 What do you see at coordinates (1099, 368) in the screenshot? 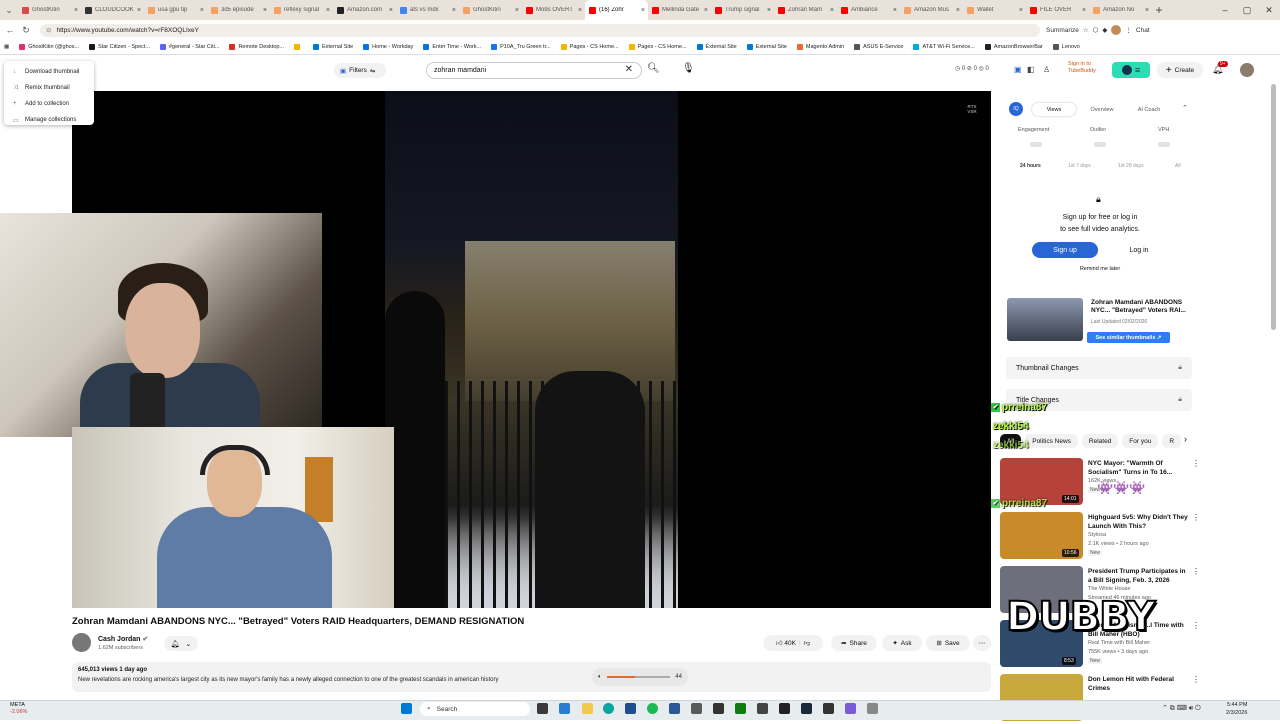
I see `thumbnail-changes-row: Thumbnail Changes 🔒︎` at bounding box center [1099, 368].